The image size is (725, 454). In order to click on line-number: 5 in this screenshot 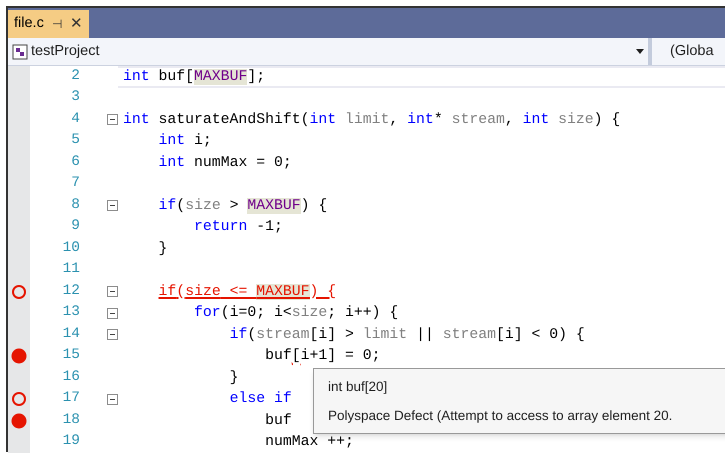, I will do `click(75, 140)`.